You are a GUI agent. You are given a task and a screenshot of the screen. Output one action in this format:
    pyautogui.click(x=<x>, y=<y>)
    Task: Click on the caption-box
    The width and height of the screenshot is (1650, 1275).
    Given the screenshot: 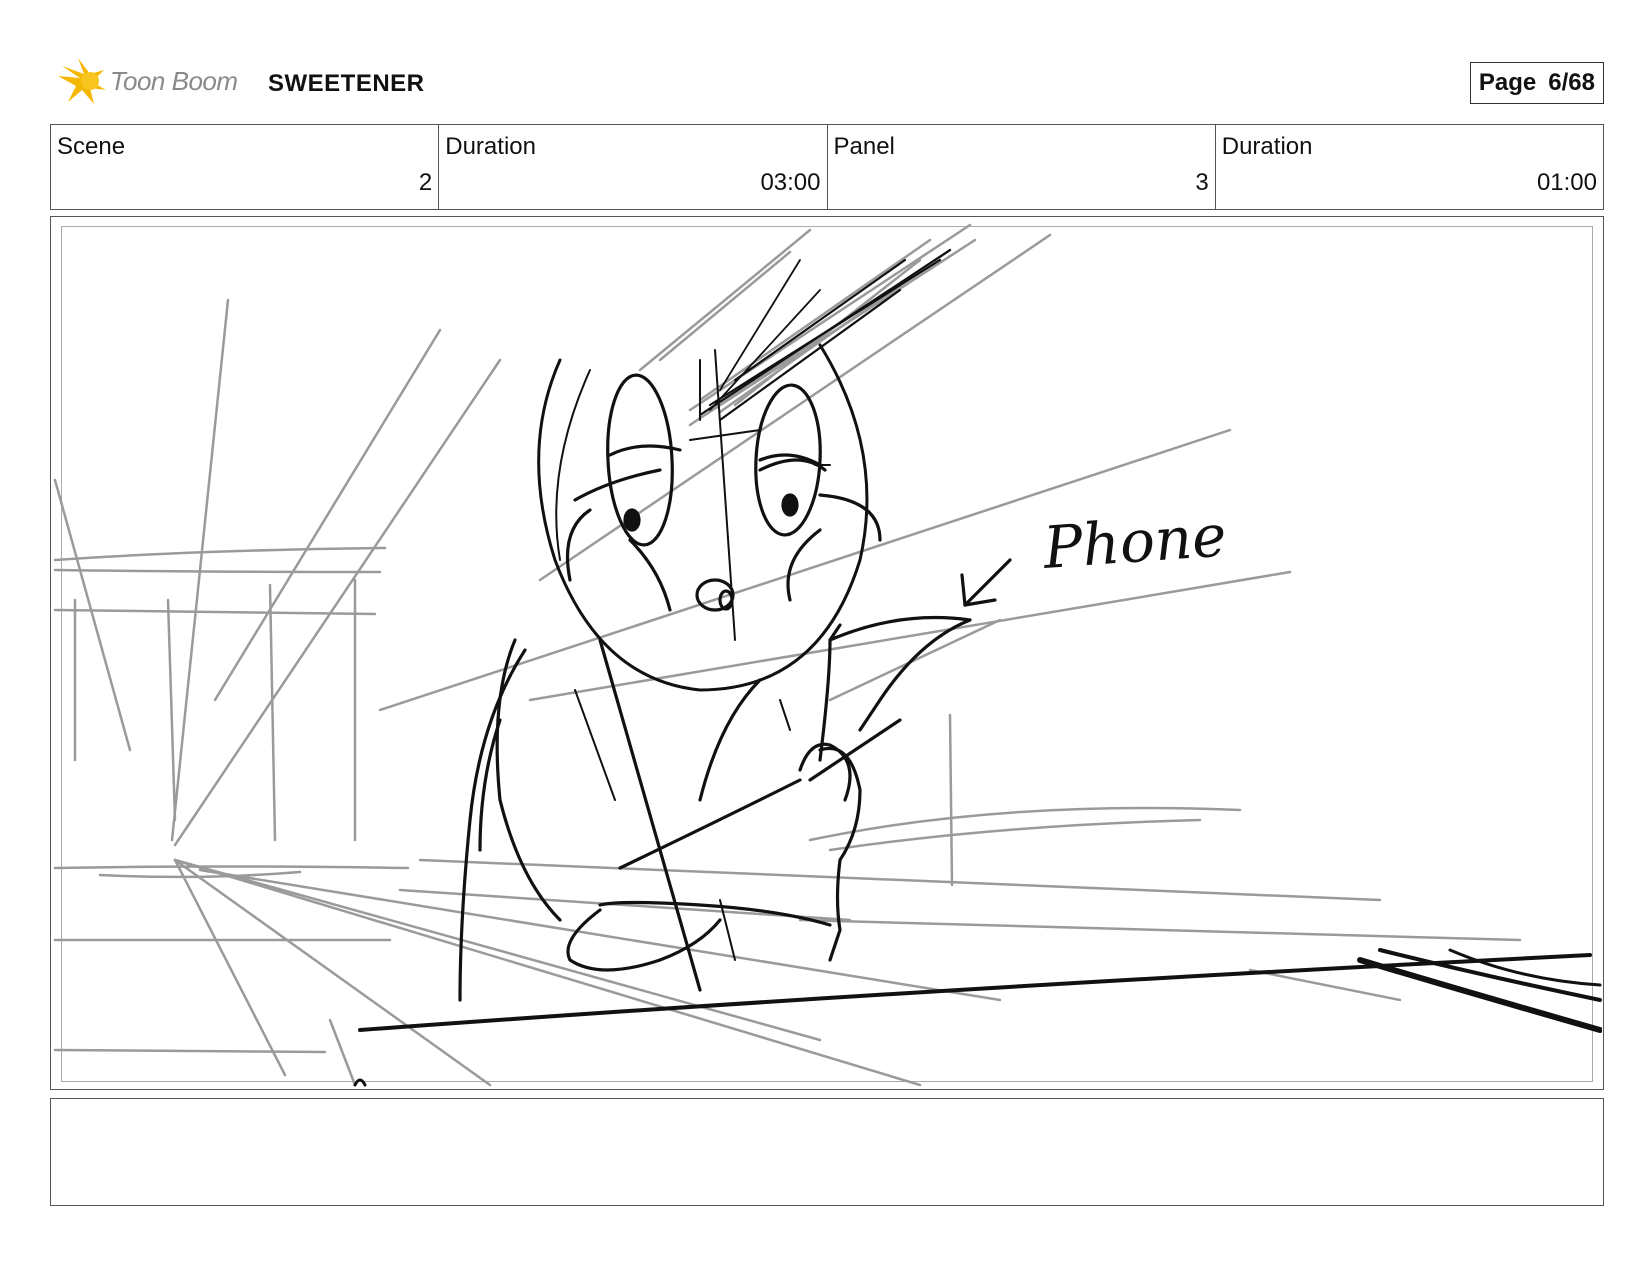 What is the action you would take?
    pyautogui.click(x=827, y=1152)
    